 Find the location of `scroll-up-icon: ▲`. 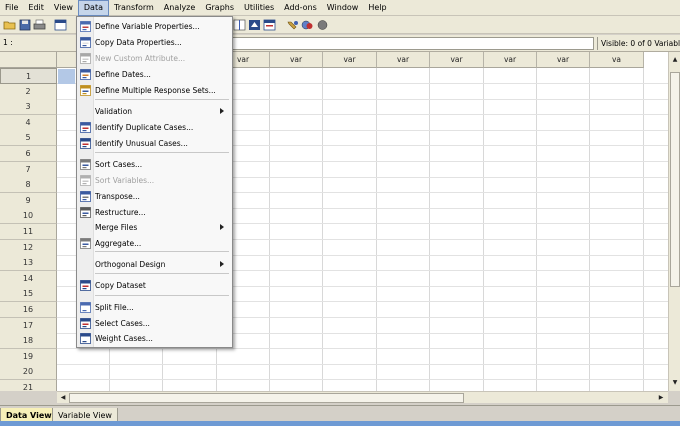

scroll-up-icon: ▲ is located at coordinates (675, 60).